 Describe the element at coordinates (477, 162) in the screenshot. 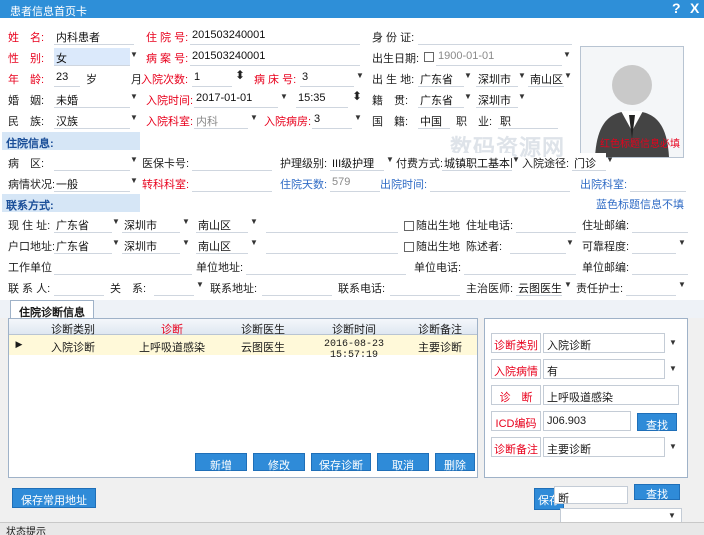

I see `payment-select: 城镇职工基本医` at that location.